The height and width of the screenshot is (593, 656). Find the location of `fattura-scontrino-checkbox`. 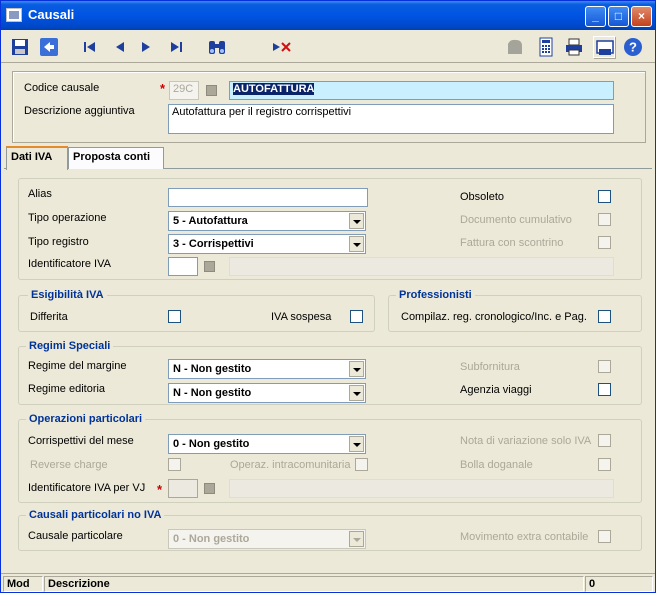

fattura-scontrino-checkbox is located at coordinates (604, 242).